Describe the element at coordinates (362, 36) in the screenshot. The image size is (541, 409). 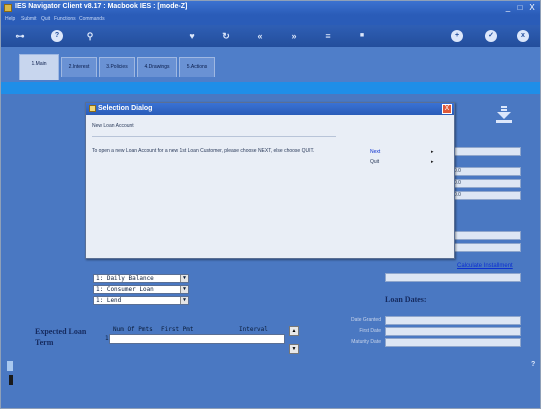
I see `trash-icon: ■` at that location.